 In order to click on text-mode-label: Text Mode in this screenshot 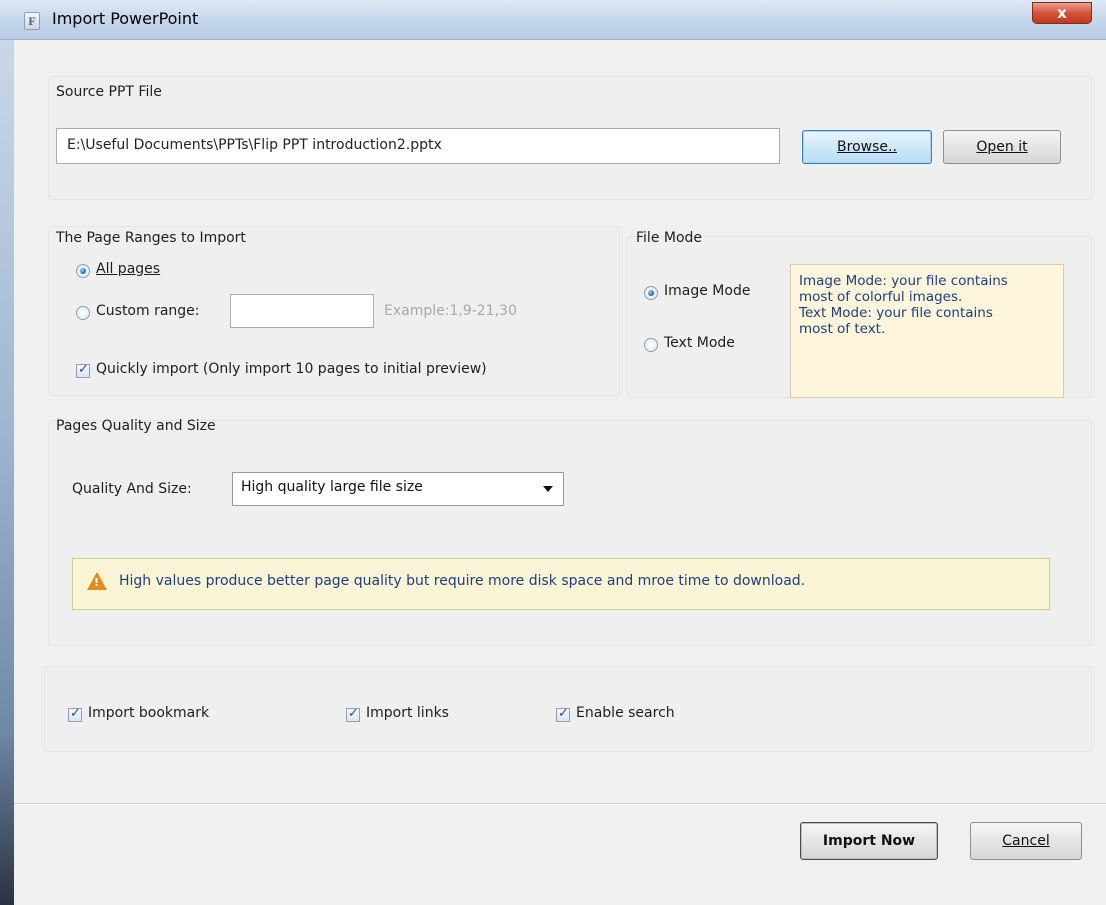, I will do `click(699, 343)`.